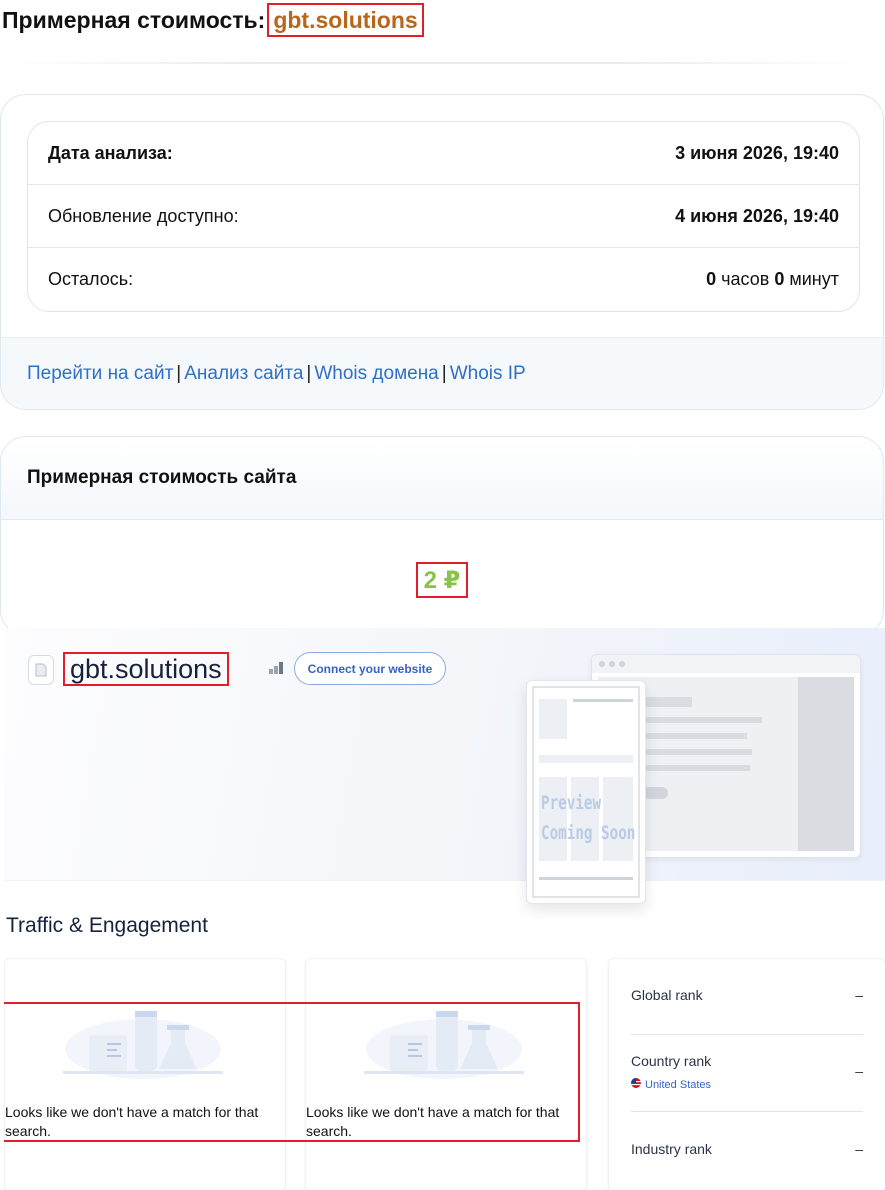 Image resolution: width=885 pixels, height=1190 pixels. What do you see at coordinates (292, 1072) in the screenshot?
I see `highlight-frame` at bounding box center [292, 1072].